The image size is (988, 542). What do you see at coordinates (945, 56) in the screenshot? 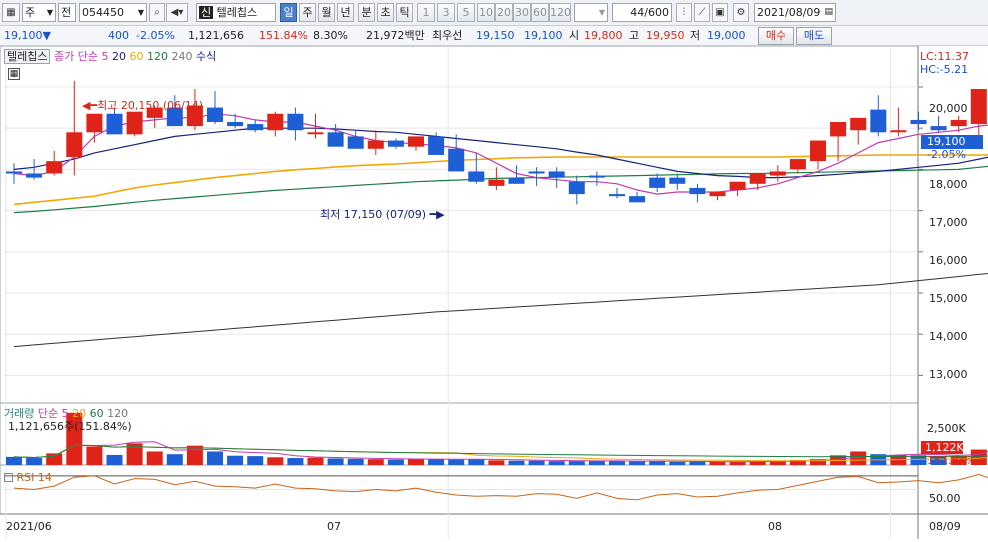
I see `lc-value: LC:11.37` at bounding box center [945, 56].